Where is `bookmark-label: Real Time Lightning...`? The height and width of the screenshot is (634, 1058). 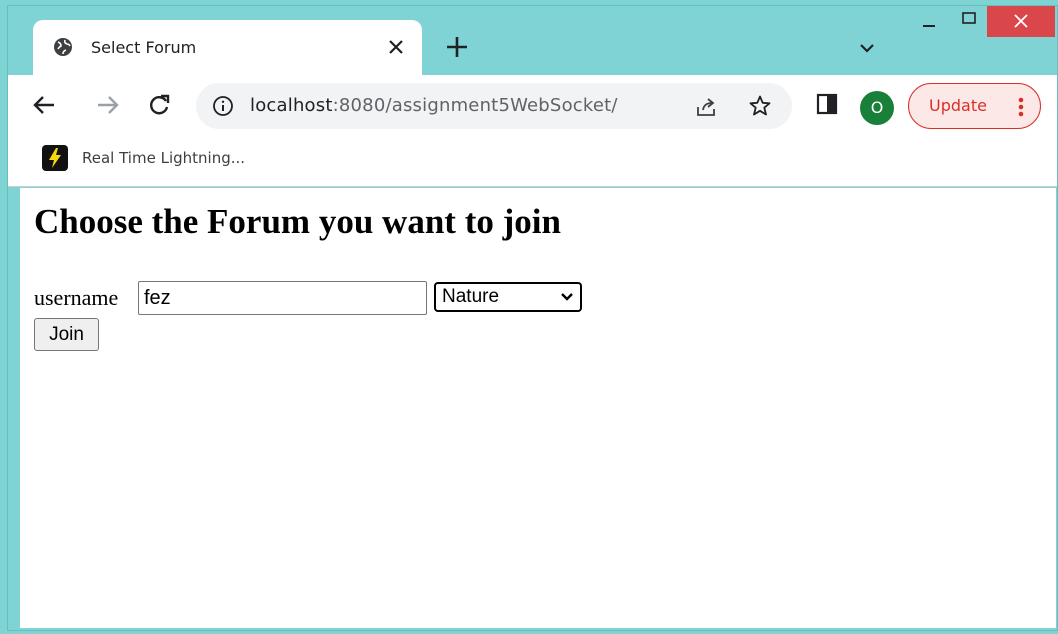 bookmark-label: Real Time Lightning... is located at coordinates (164, 158).